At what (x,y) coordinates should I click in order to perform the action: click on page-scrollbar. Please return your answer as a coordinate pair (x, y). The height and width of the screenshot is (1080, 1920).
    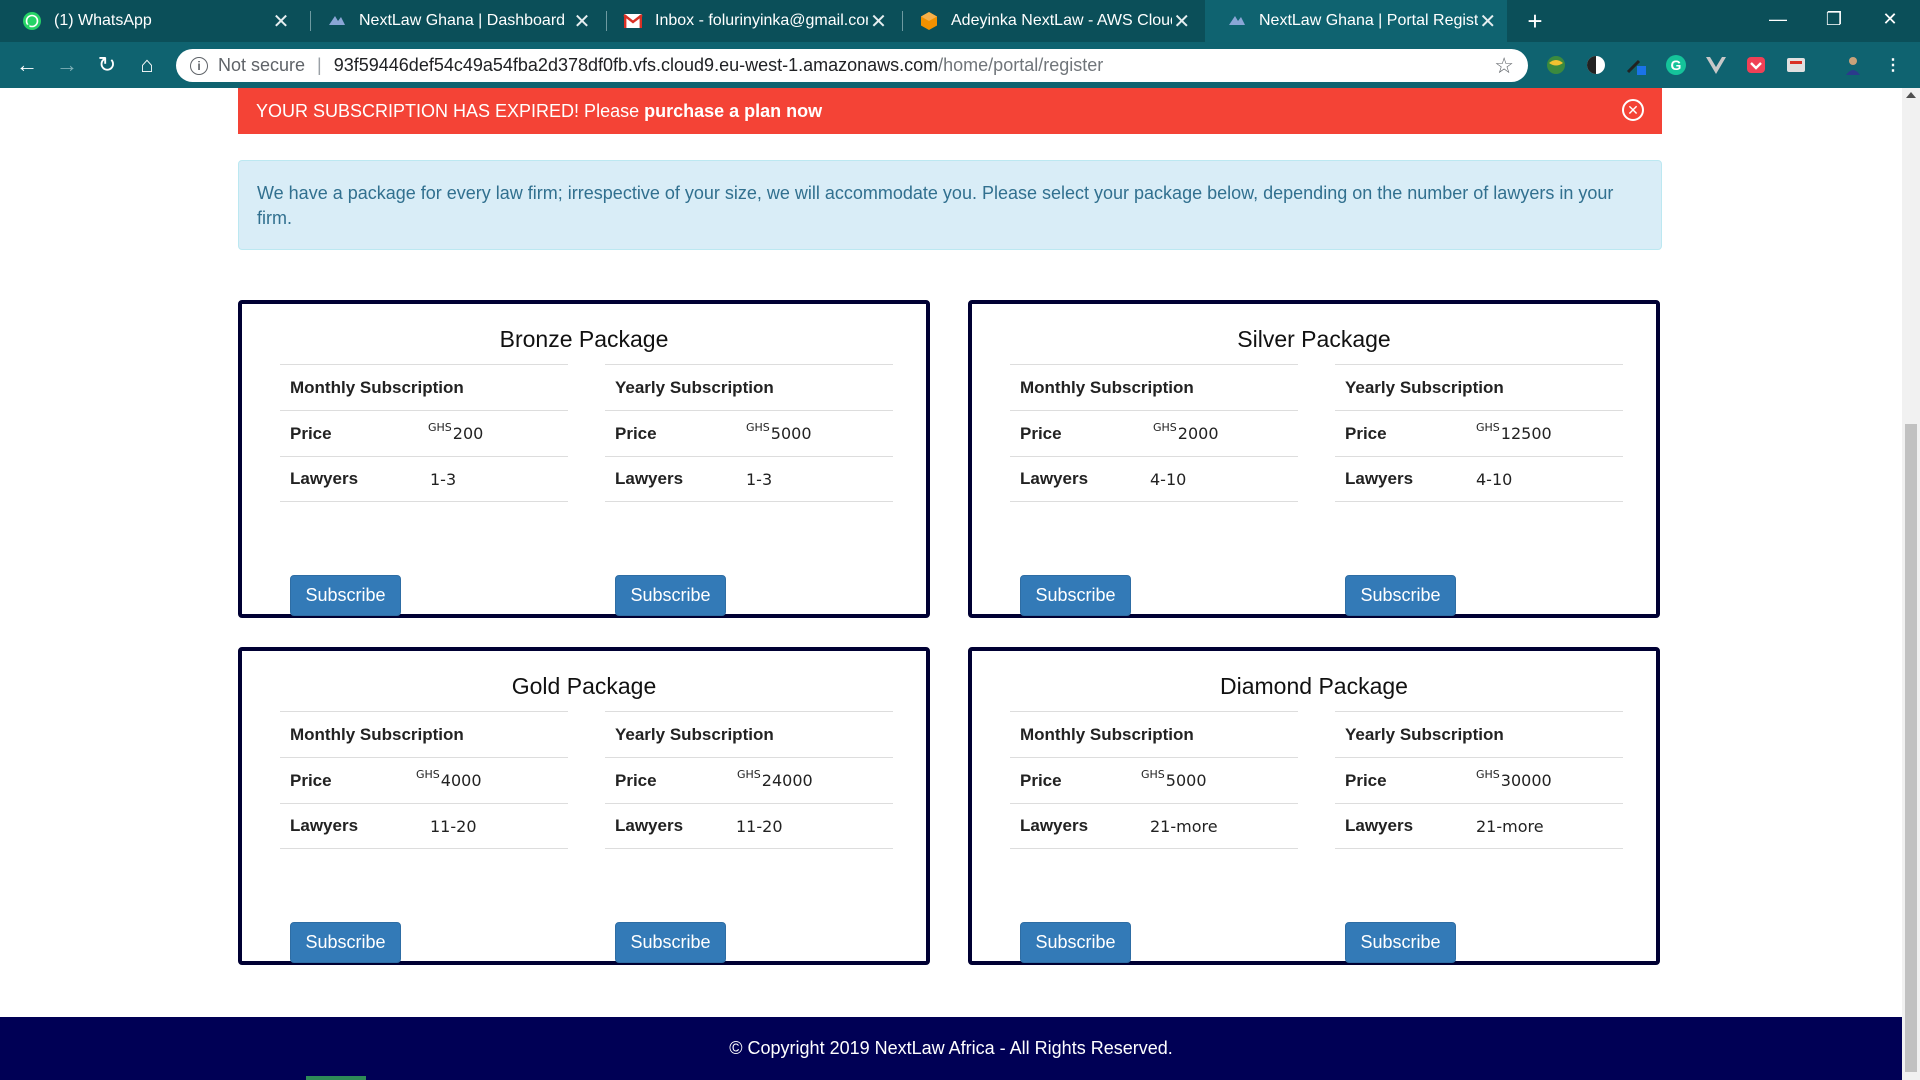
    Looking at the image, I should click on (1911, 584).